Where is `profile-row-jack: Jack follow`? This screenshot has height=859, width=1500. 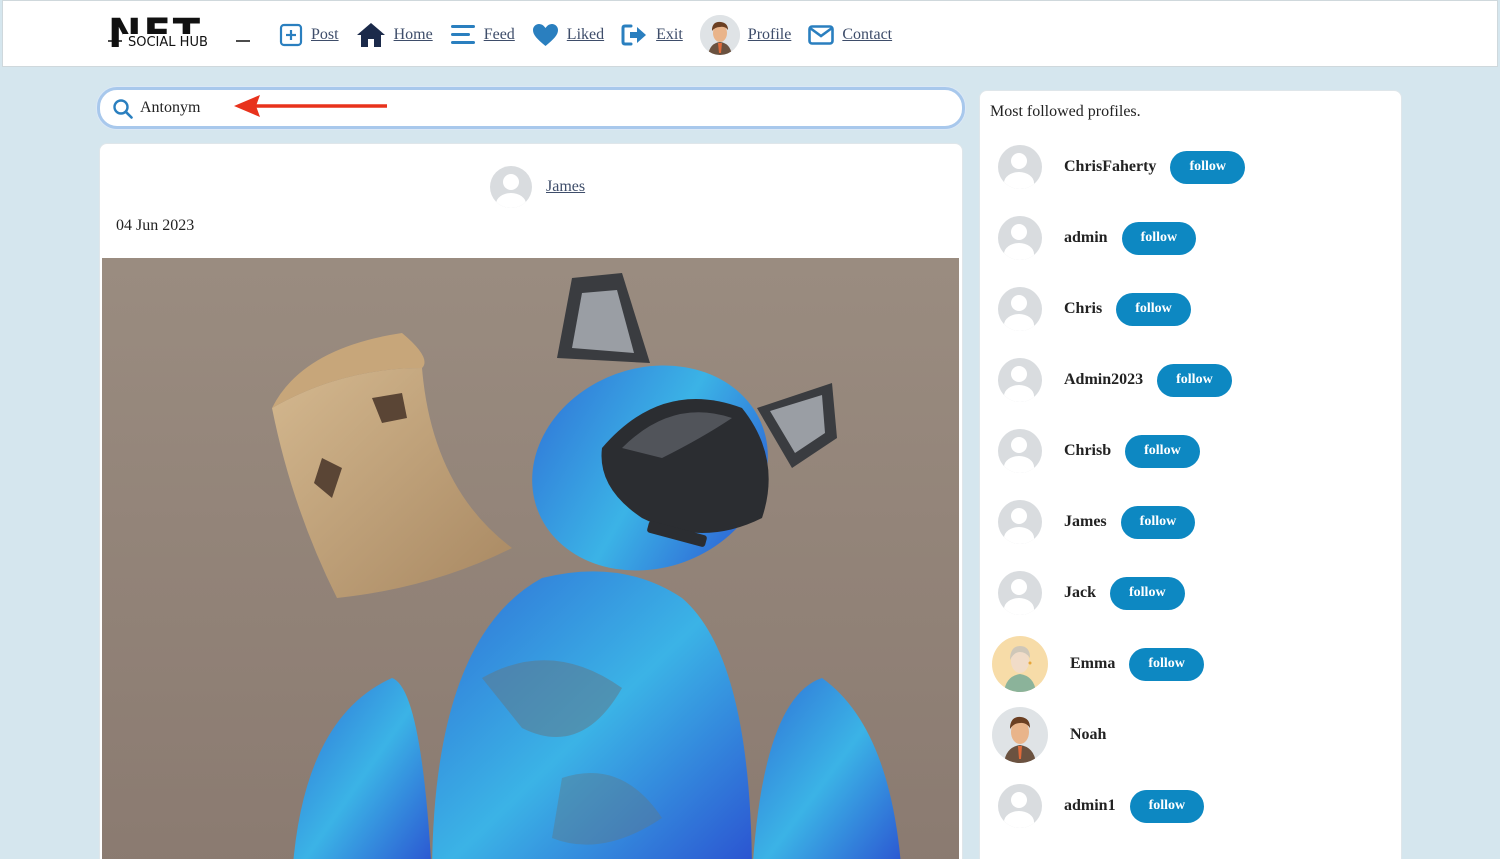
profile-row-jack: Jack follow is located at coordinates (1091, 593).